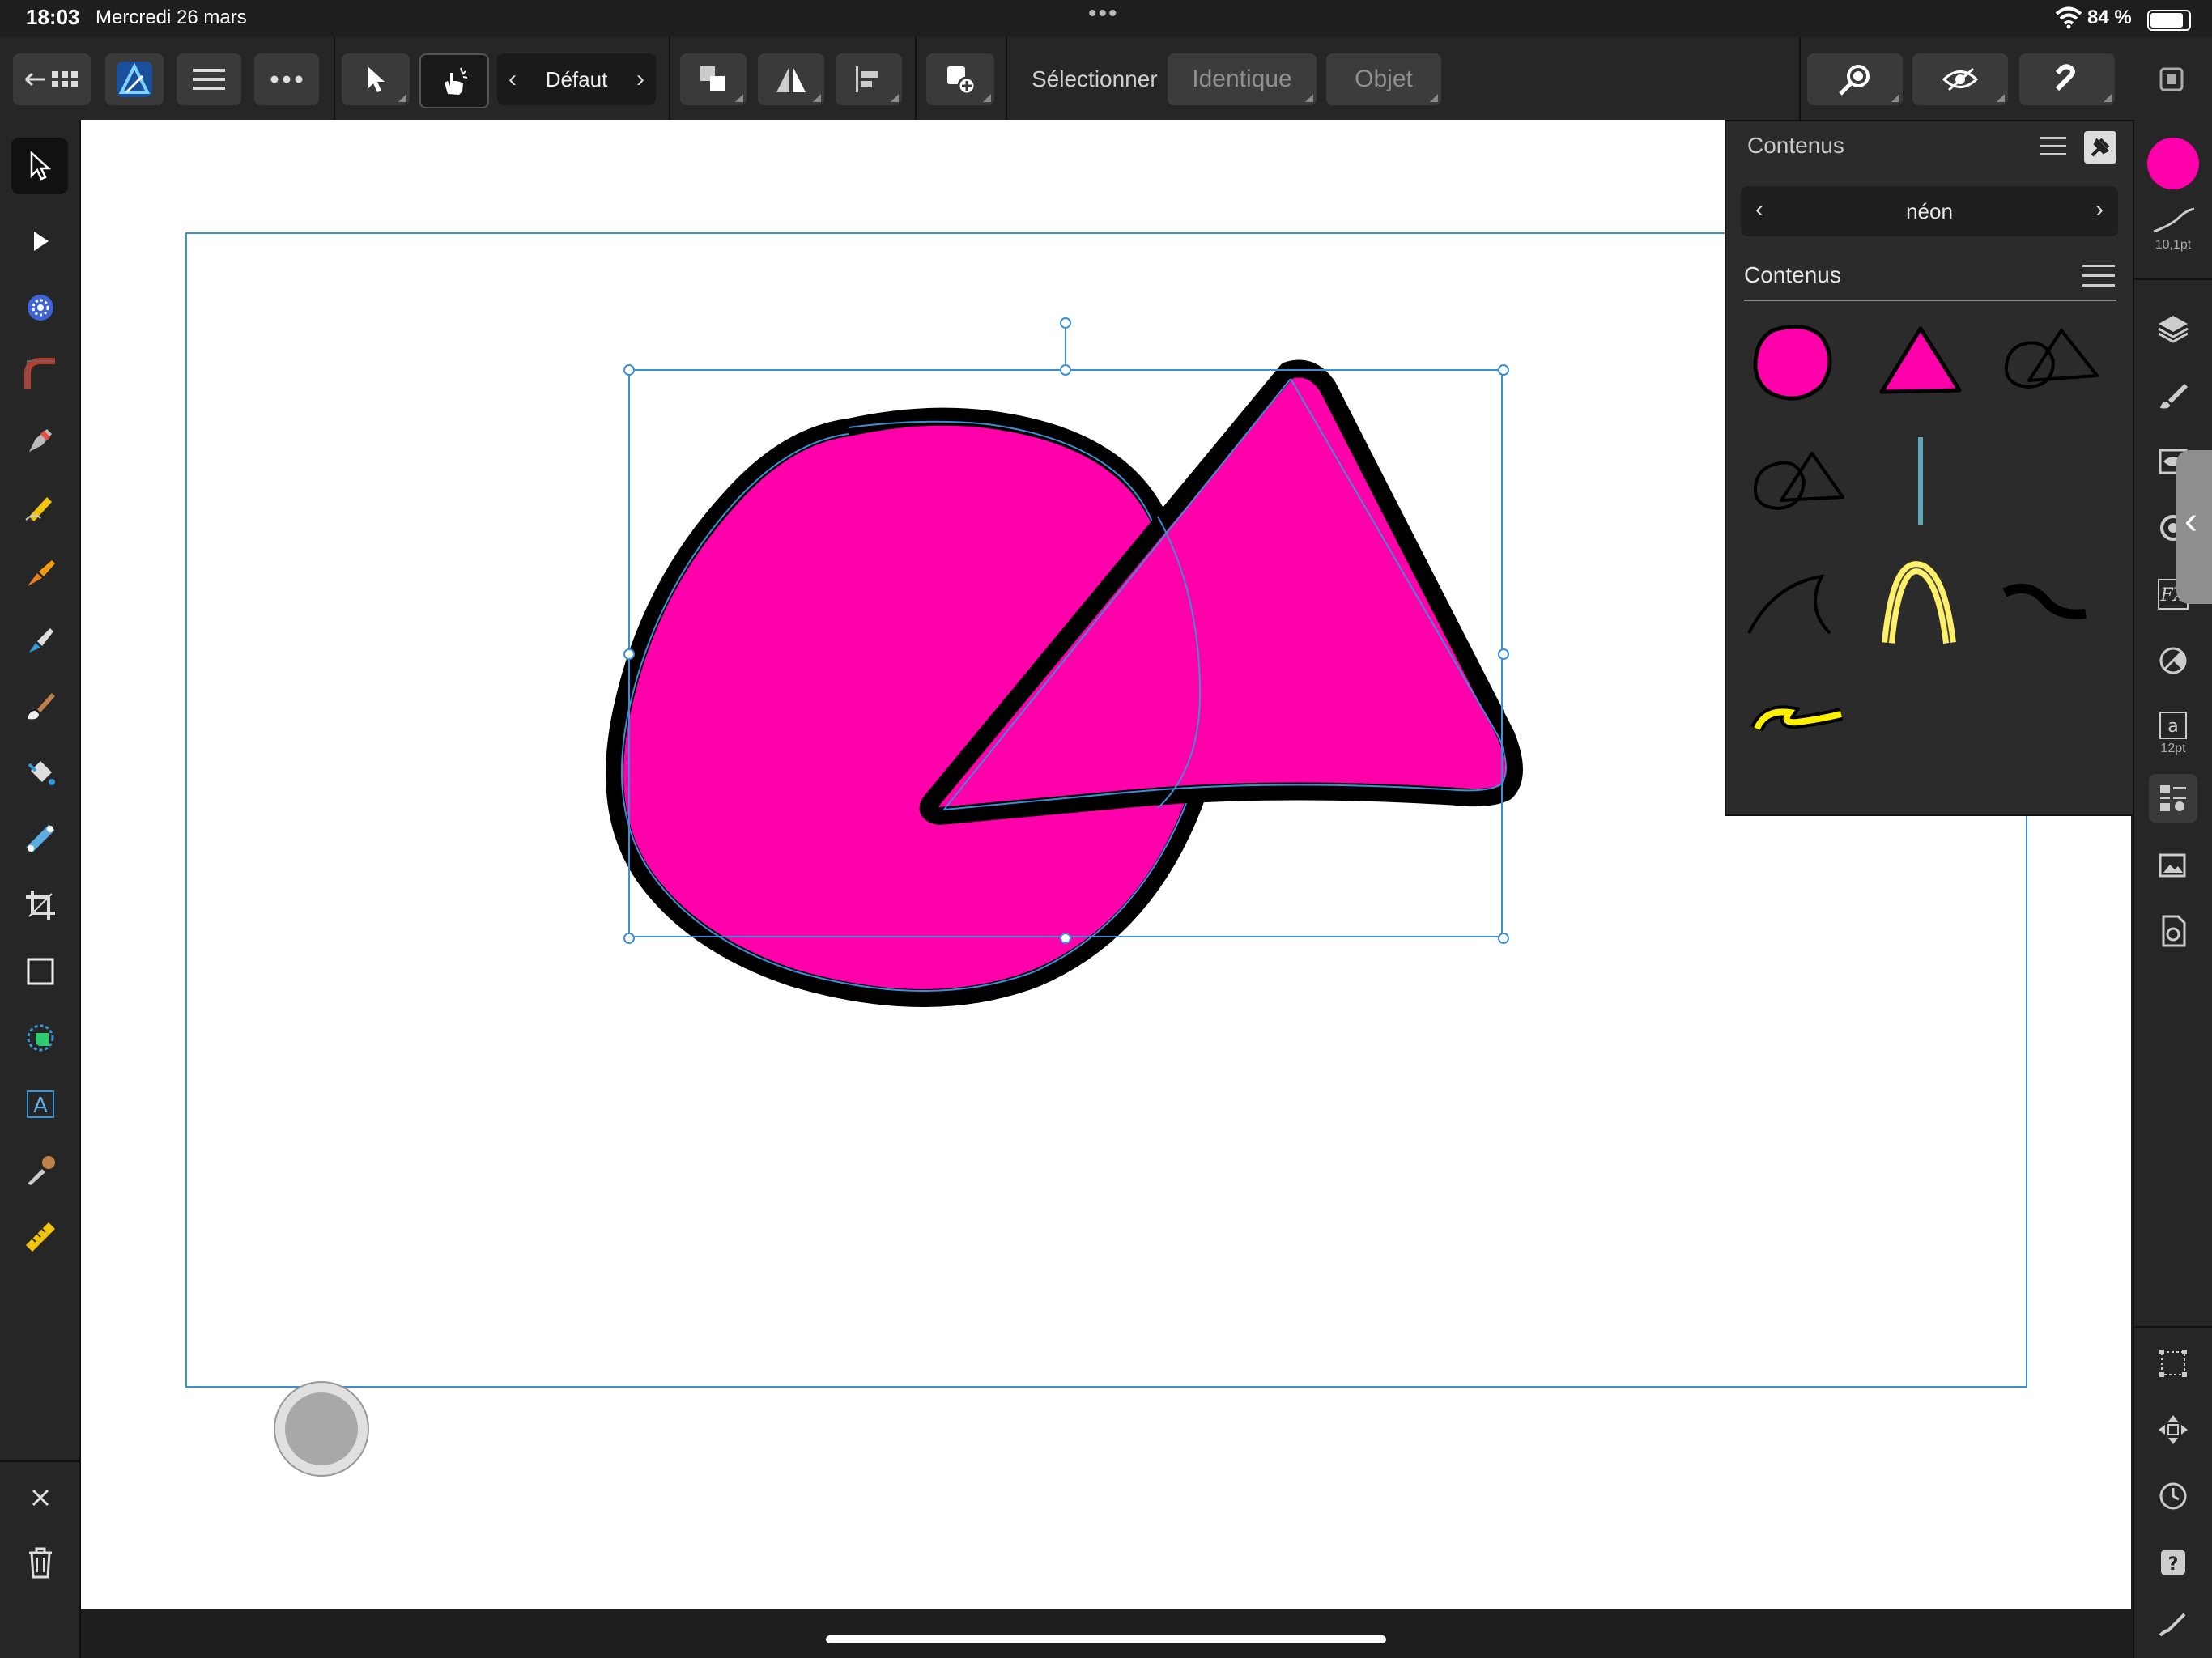 This screenshot has width=2212, height=1658. I want to click on select-object-label: Objet, so click(1384, 79).